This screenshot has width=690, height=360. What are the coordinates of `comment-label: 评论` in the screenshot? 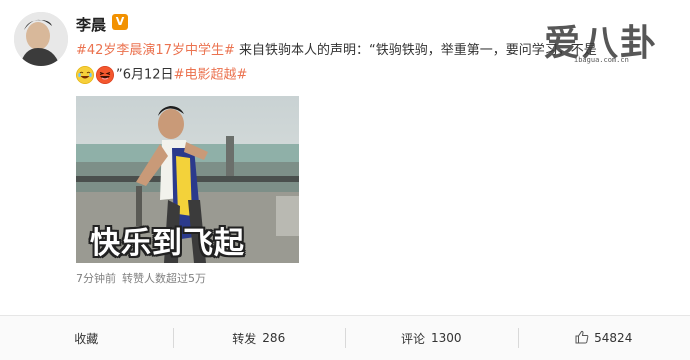 It's located at (412, 338).